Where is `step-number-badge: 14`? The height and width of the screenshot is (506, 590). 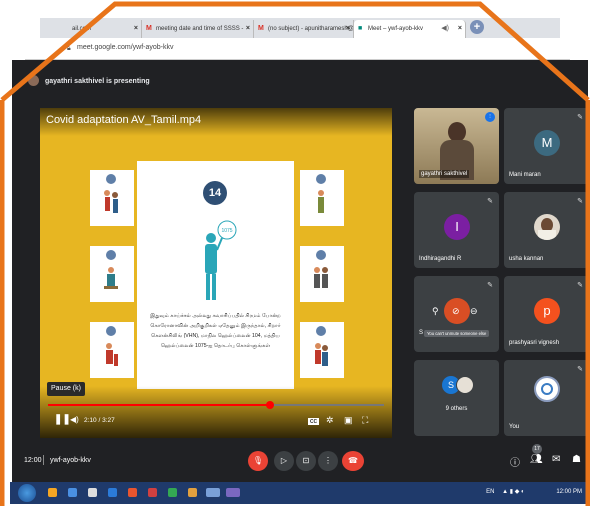
step-number-badge: 14 is located at coordinates (215, 193).